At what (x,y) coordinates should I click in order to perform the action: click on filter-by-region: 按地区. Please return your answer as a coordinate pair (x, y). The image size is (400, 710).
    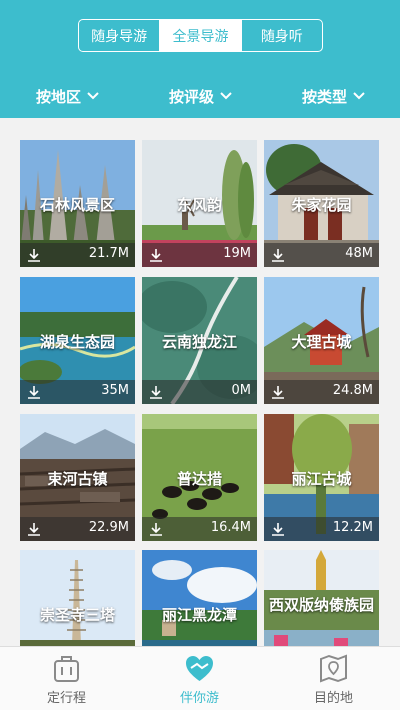
    Looking at the image, I should click on (67, 96).